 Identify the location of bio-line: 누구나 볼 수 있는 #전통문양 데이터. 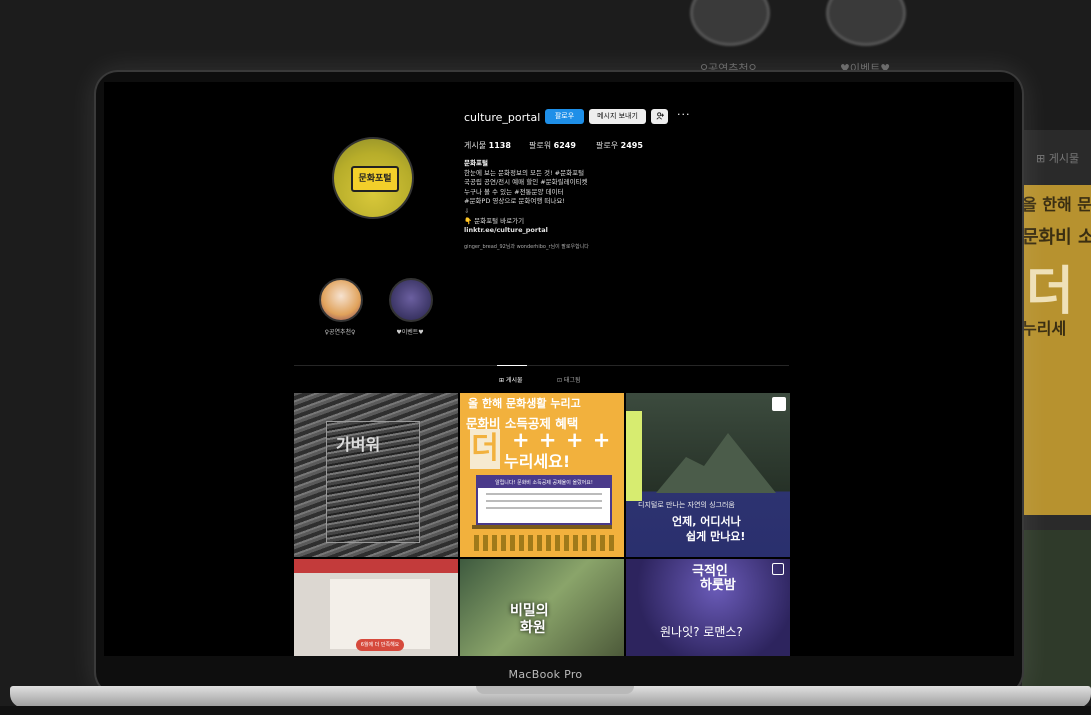
(514, 191).